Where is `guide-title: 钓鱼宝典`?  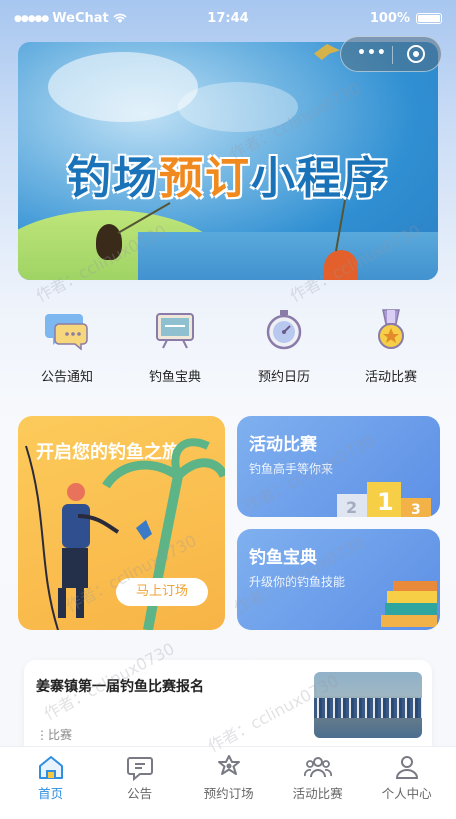 guide-title: 钓鱼宝典 is located at coordinates (283, 558).